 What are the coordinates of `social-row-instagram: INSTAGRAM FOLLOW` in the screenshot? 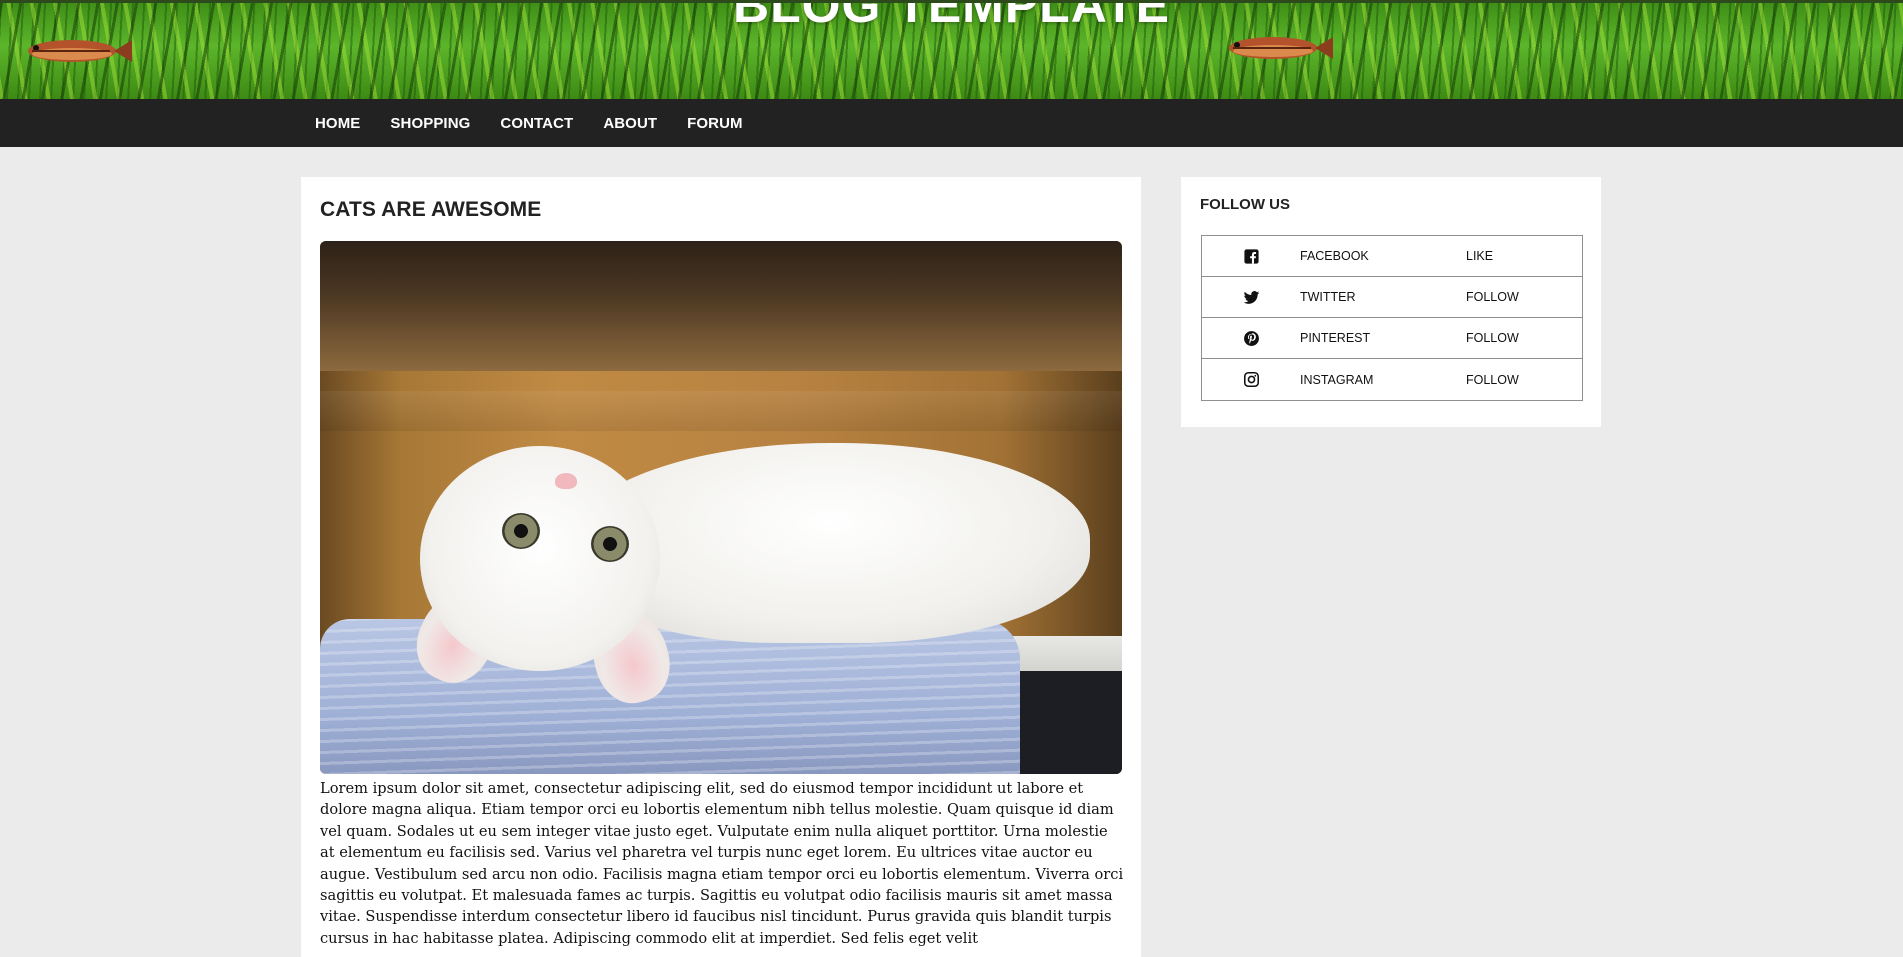 It's located at (1392, 379).